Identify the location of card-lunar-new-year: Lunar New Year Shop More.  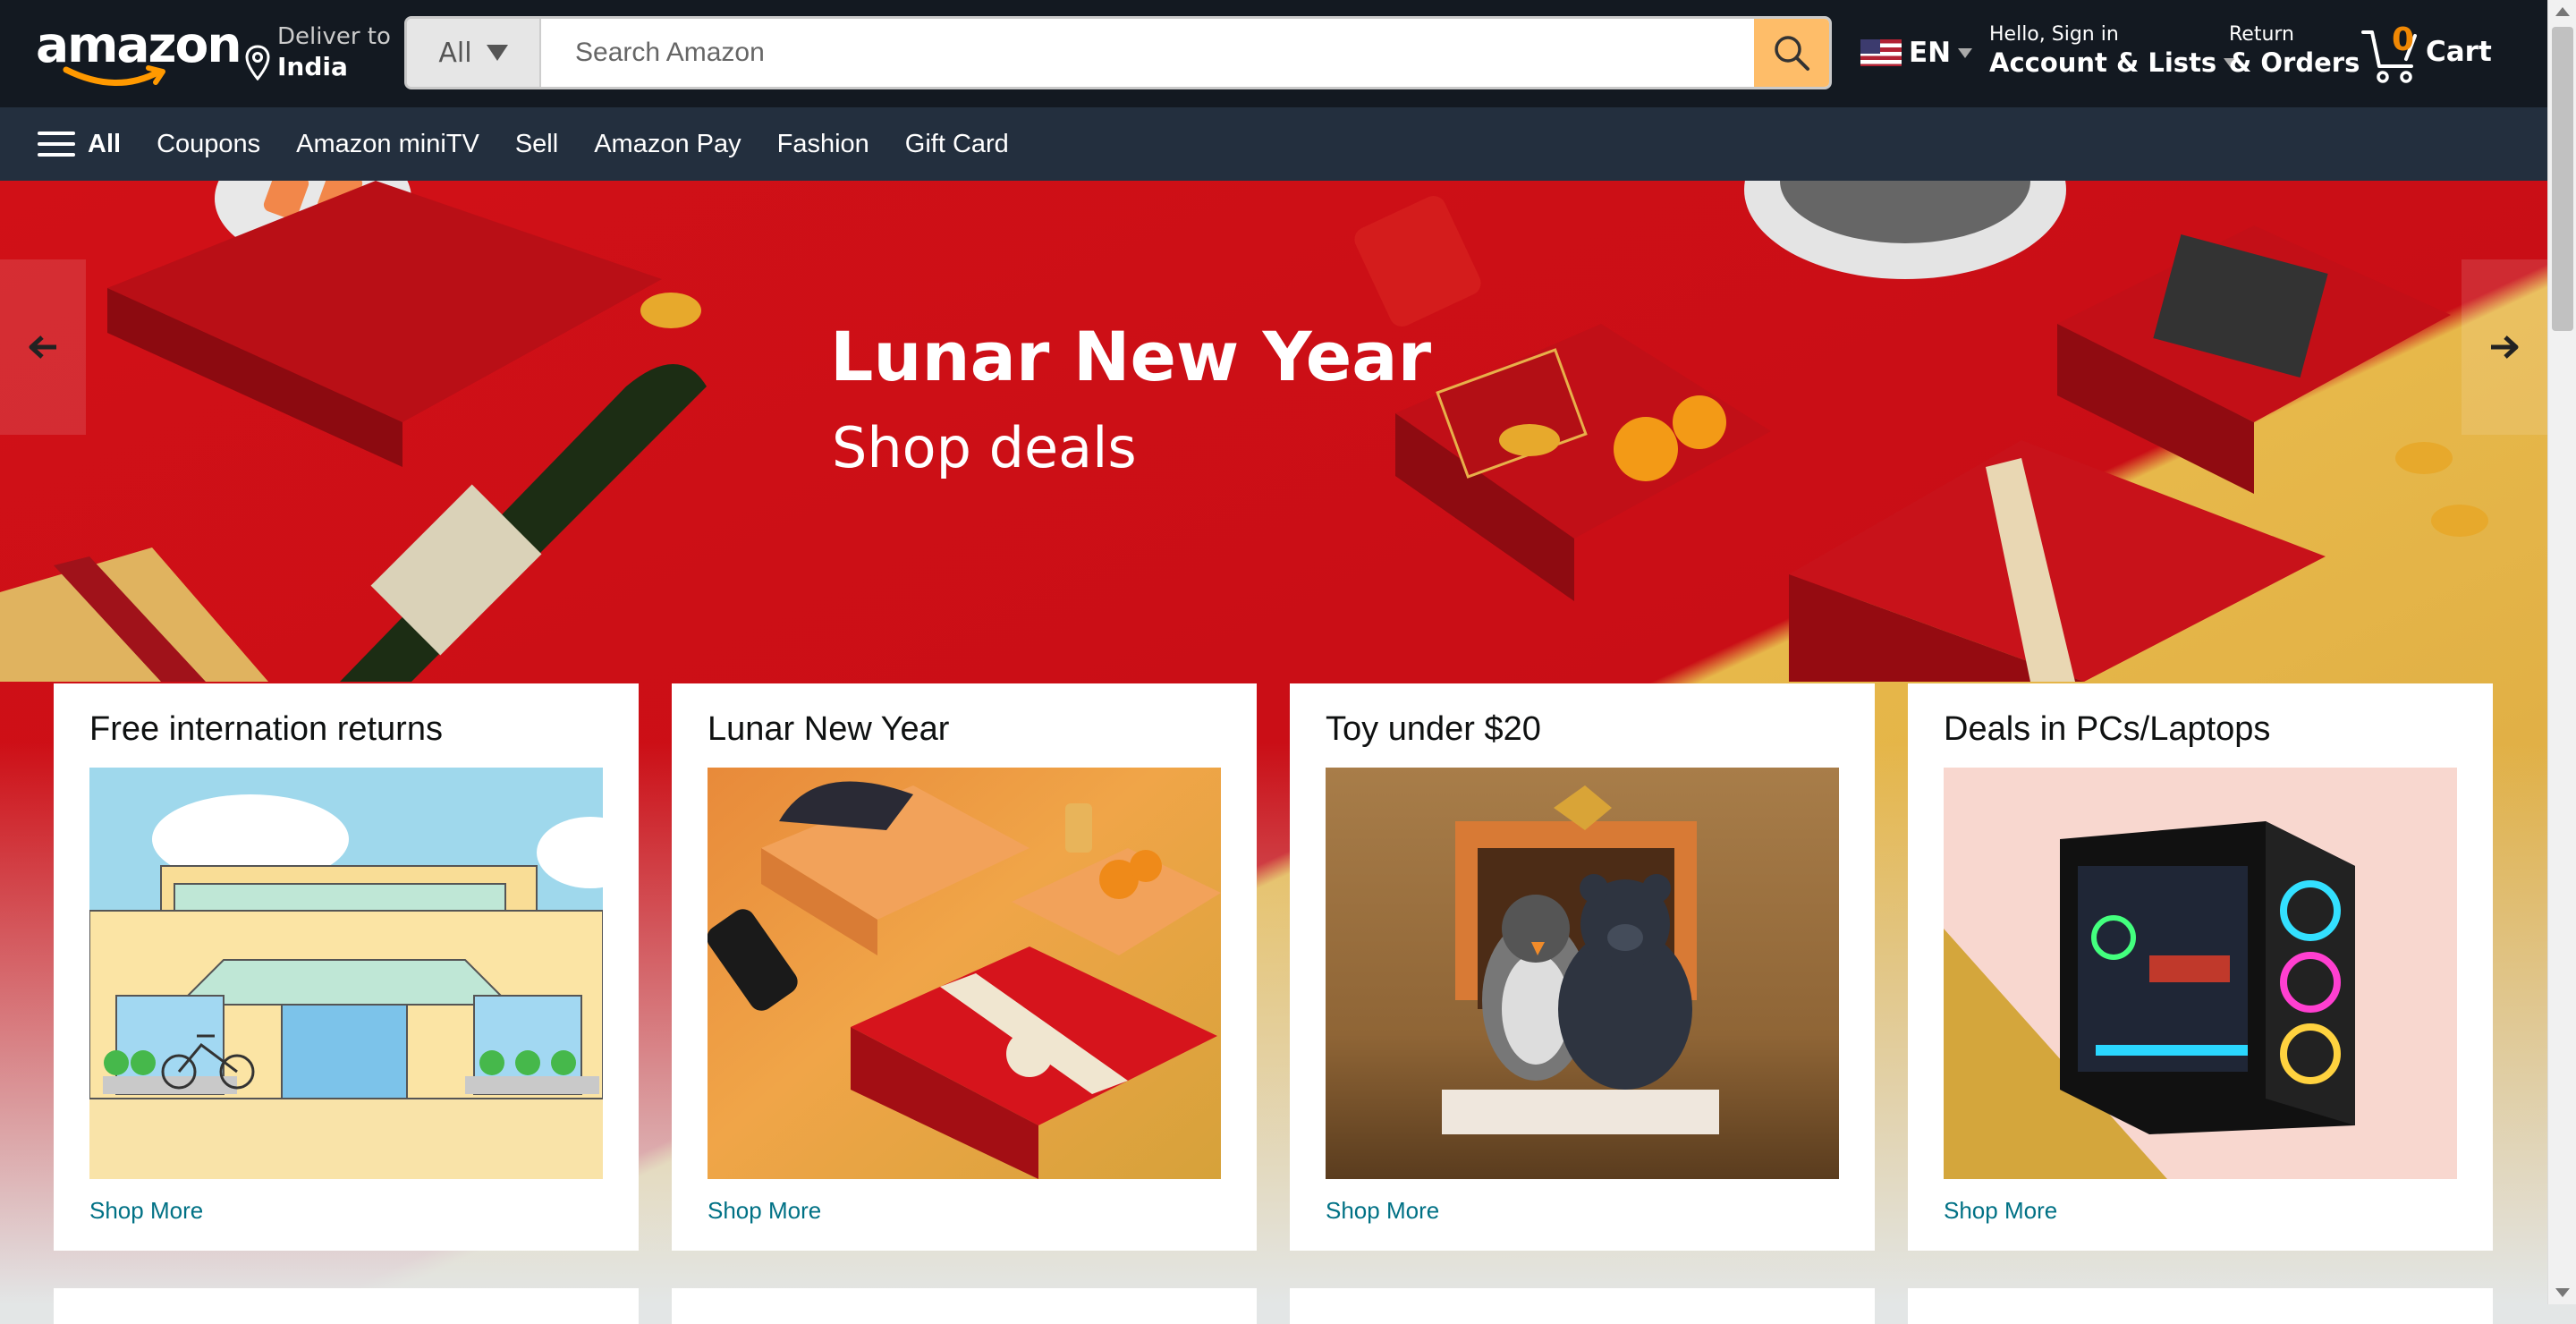
(964, 967).